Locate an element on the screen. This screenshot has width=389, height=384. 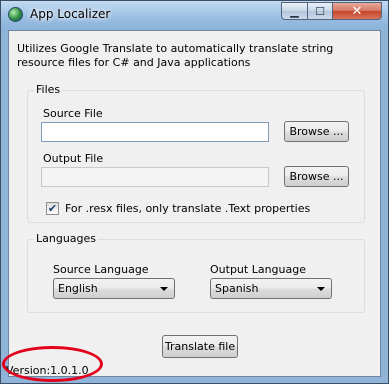
output-language-select: Spanish is located at coordinates (271, 288).